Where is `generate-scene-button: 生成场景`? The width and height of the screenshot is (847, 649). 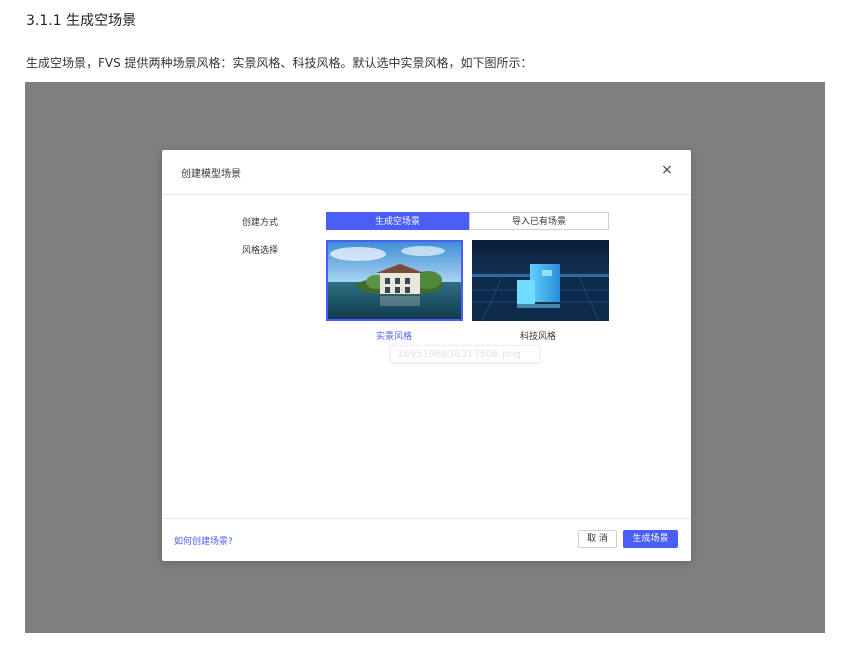 generate-scene-button: 生成场景 is located at coordinates (650, 539).